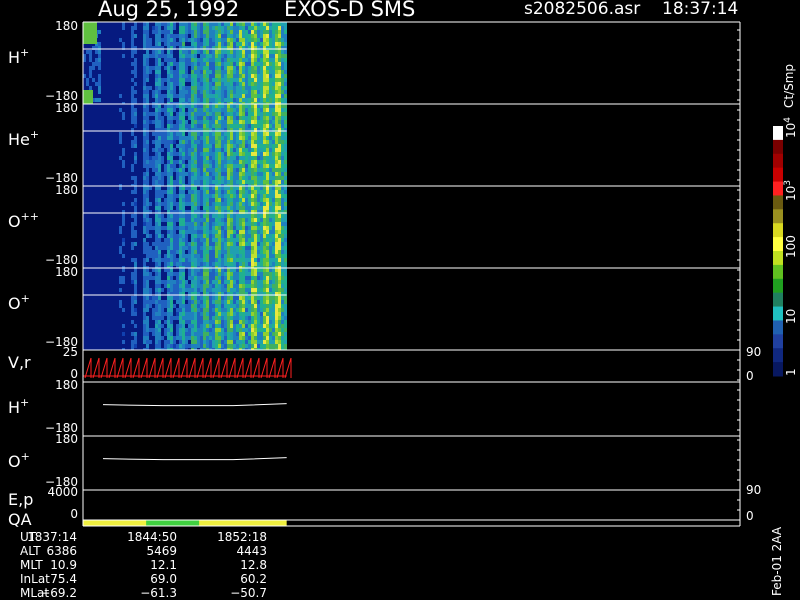  What do you see at coordinates (74, 514) in the screenshot?
I see `ep-ytick-bottom: 0` at bounding box center [74, 514].